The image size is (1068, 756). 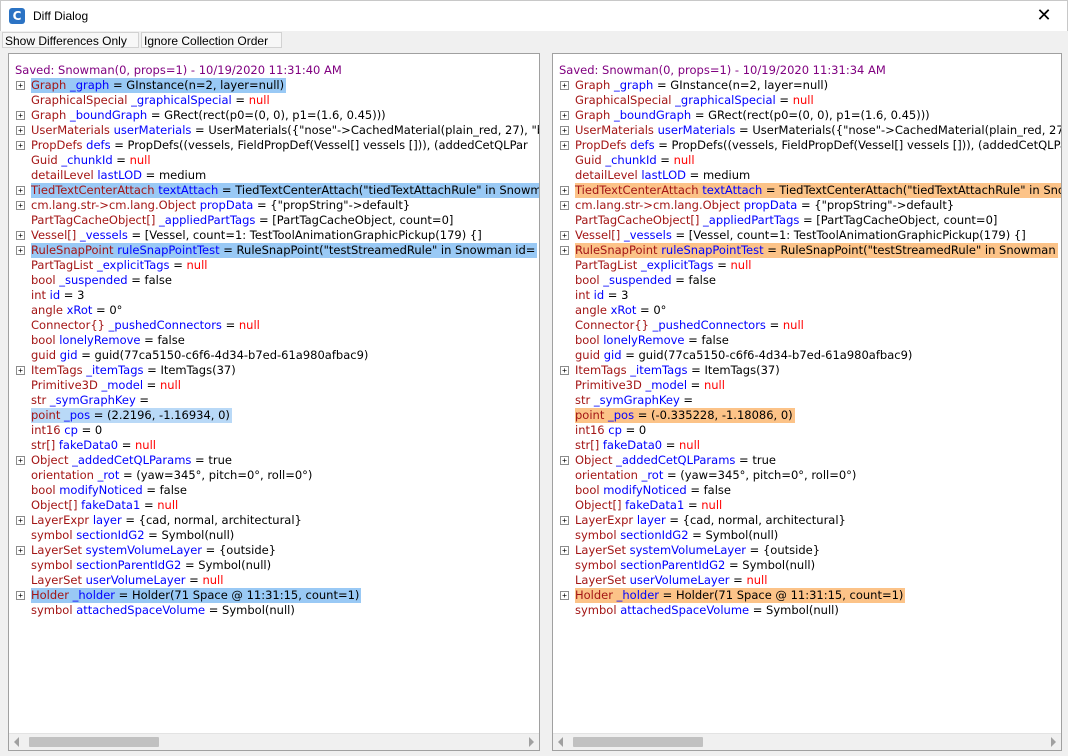 What do you see at coordinates (274, 741) in the screenshot?
I see `left-horizontal-scrollbar` at bounding box center [274, 741].